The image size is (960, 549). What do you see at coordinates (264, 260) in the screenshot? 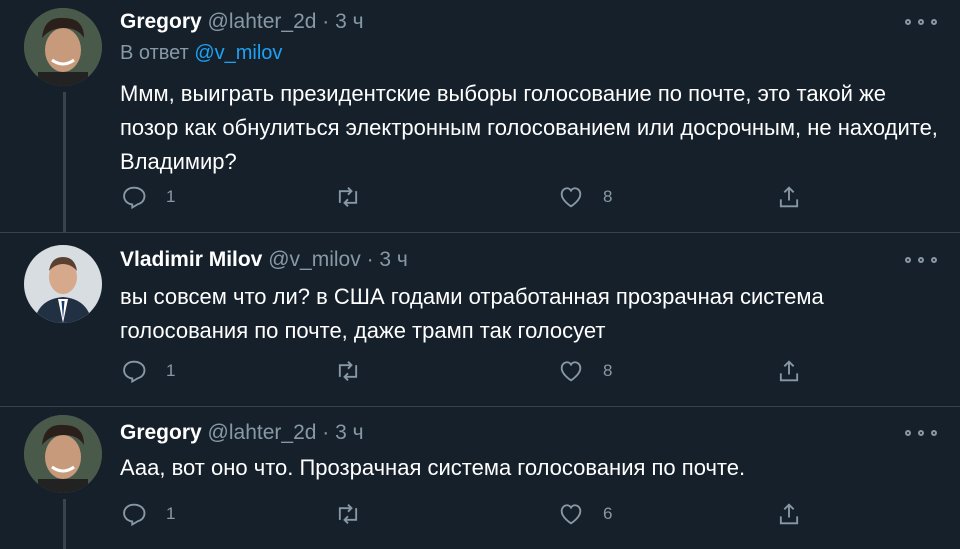
I see `tweet-header: Vladimir Milov @v_milov · 3 ч` at bounding box center [264, 260].